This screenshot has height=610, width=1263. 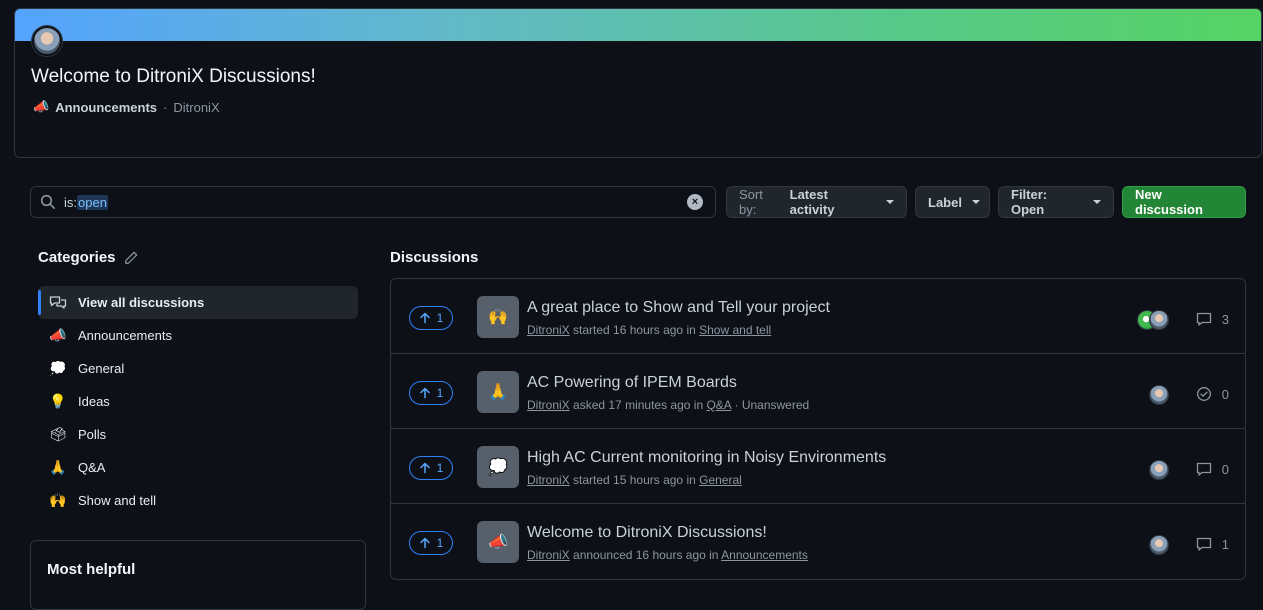 I want to click on answer-count: 0, so click(x=1212, y=394).